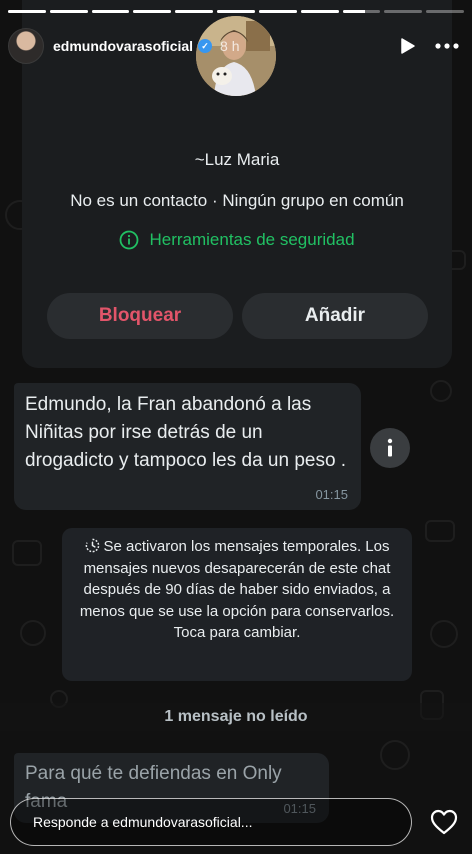  I want to click on message-info-button, so click(390, 448).